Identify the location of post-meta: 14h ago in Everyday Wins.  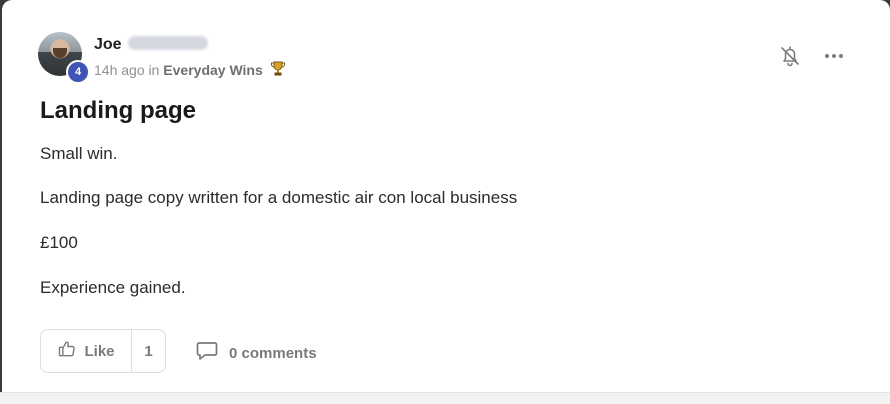
(190, 70).